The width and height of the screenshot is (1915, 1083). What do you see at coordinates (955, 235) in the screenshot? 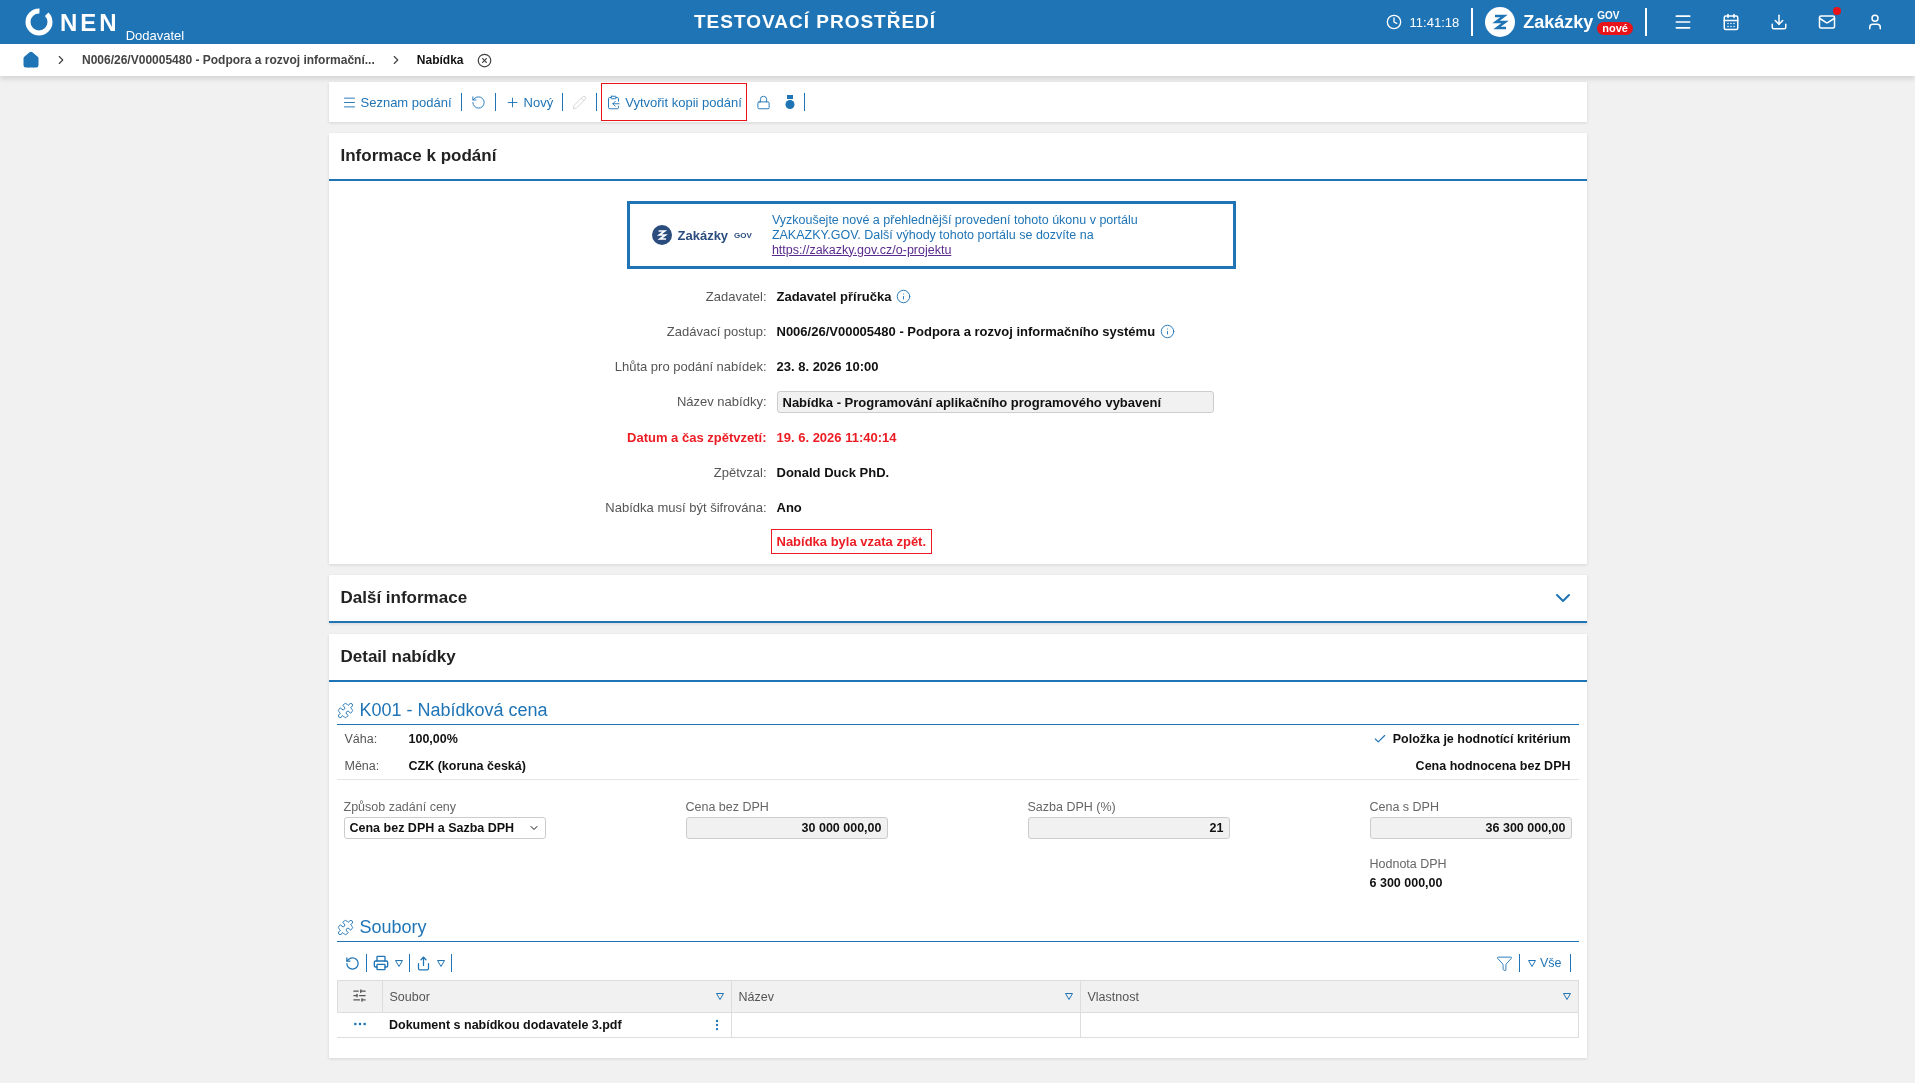
I see `banner-text: Vyzkoušejte nové a přehlednější provedení tohoto úkonu v portálu ZAKAZKY.GOV. Další výhody tohoto portálu se dozvíte na https://zakazky.gov.cz/o-projektu` at bounding box center [955, 235].